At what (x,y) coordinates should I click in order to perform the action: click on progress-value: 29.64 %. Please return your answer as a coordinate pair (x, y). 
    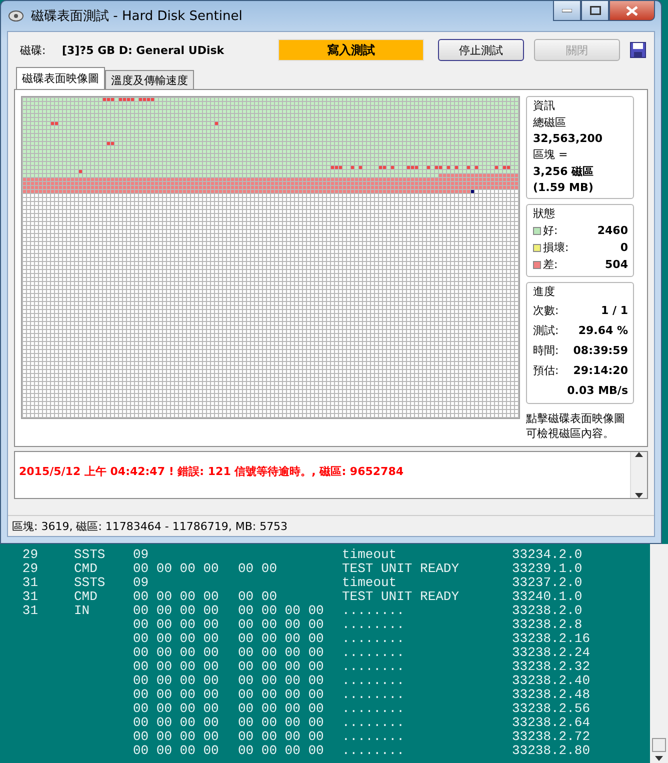
    Looking at the image, I should click on (603, 330).